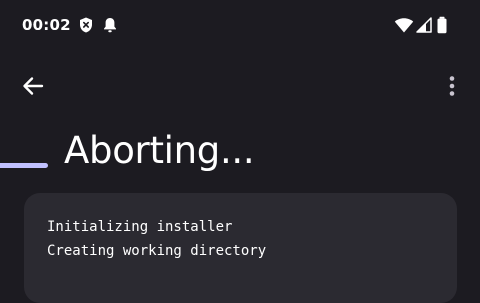 This screenshot has width=480, height=303. I want to click on status-time: 00:02, so click(46, 25).